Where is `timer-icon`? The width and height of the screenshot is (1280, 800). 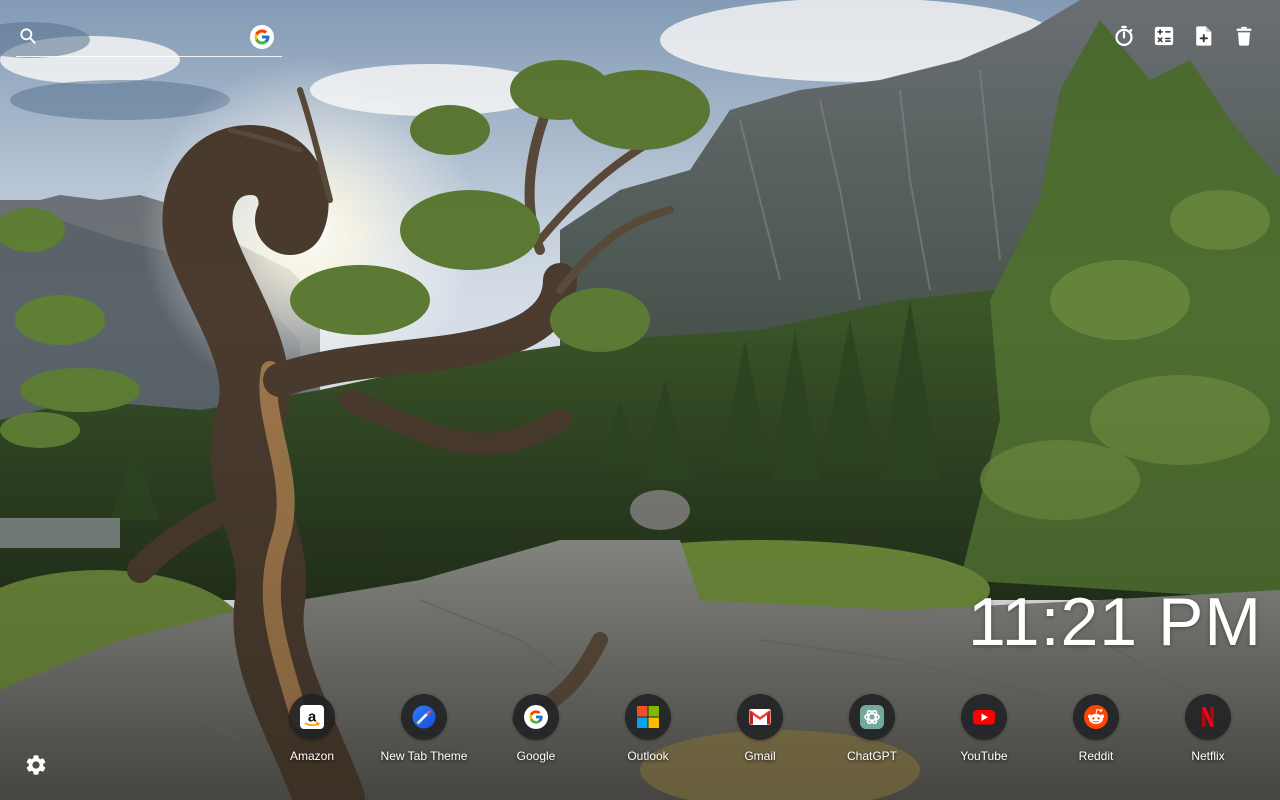
timer-icon is located at coordinates (1124, 35).